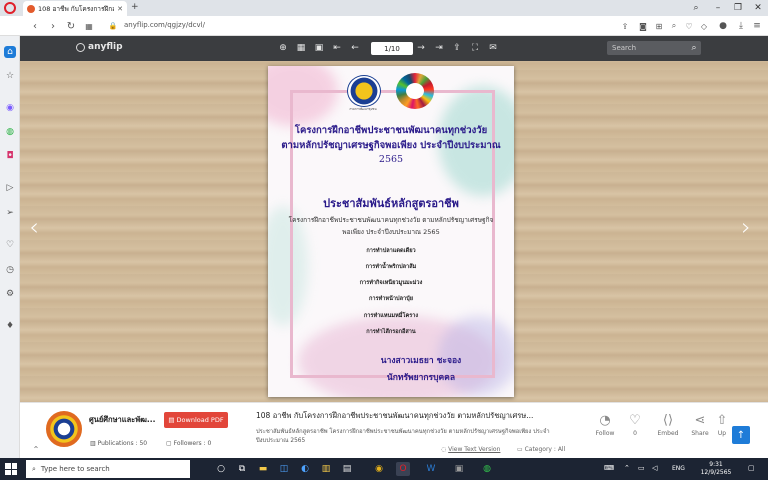 The width and height of the screenshot is (768, 480). Describe the element at coordinates (10, 108) in the screenshot. I see `sidebar-messenger-icon: ◉` at that location.